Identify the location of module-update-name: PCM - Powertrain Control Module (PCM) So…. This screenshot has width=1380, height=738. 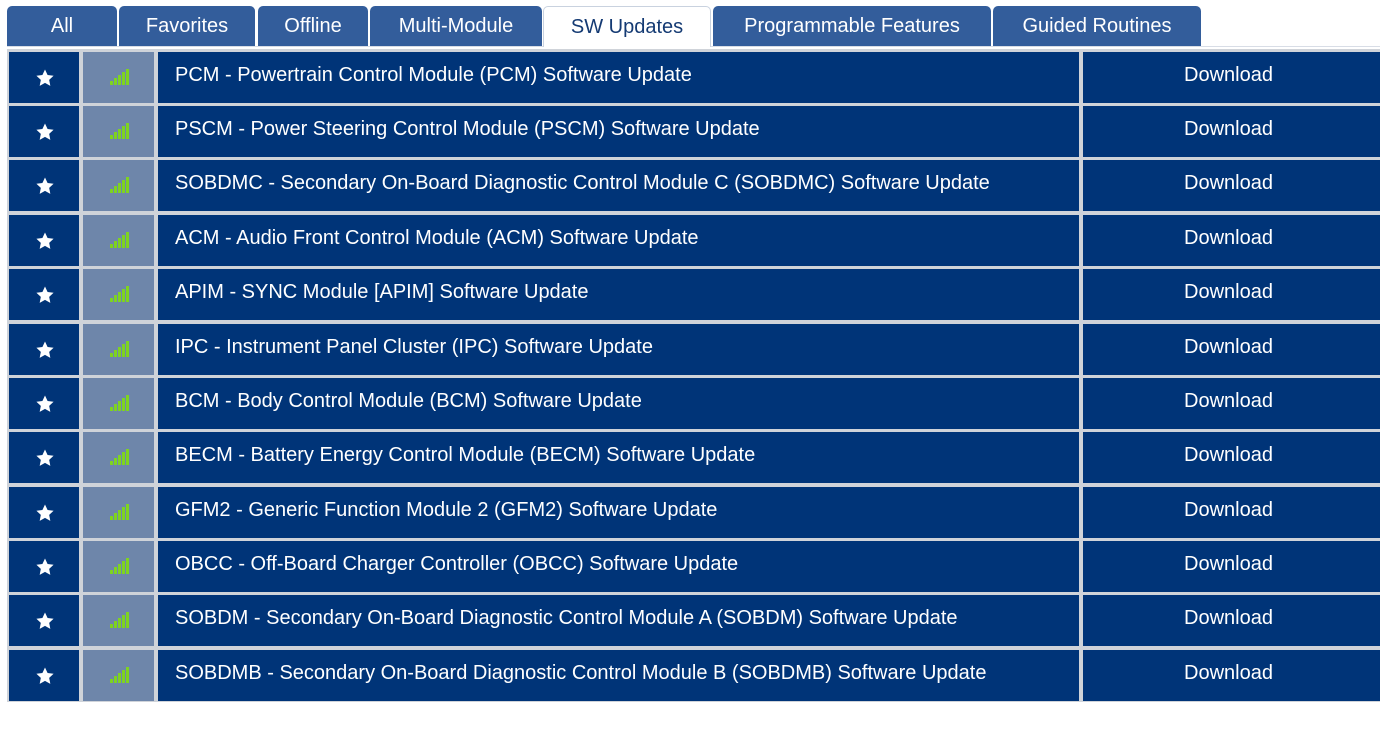
(618, 77).